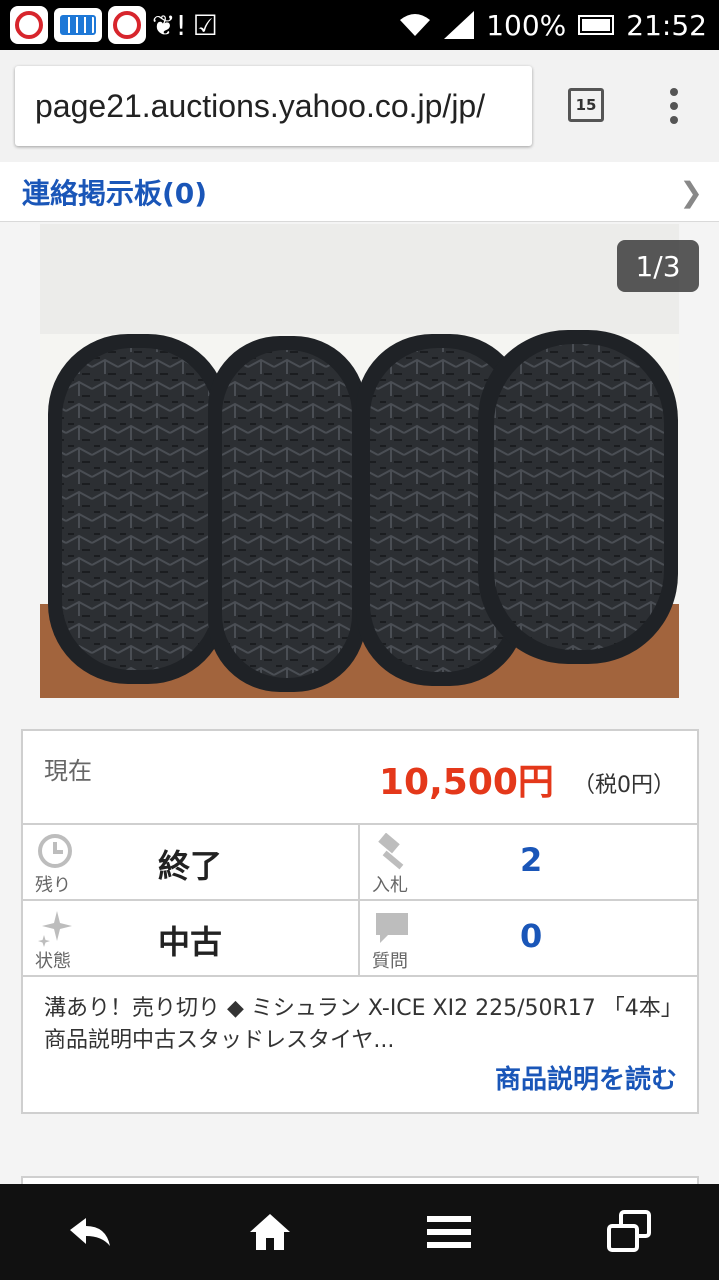 The height and width of the screenshot is (1280, 719). I want to click on battery-percent: 100%, so click(526, 25).